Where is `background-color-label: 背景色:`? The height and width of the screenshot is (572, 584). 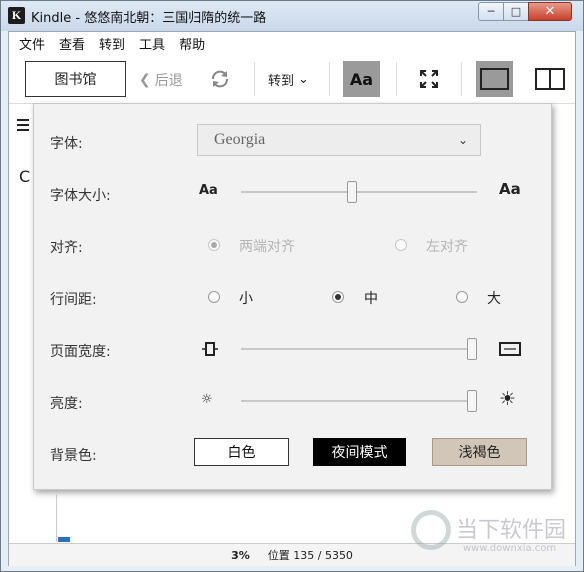
background-color-label: 背景色: is located at coordinates (73, 456).